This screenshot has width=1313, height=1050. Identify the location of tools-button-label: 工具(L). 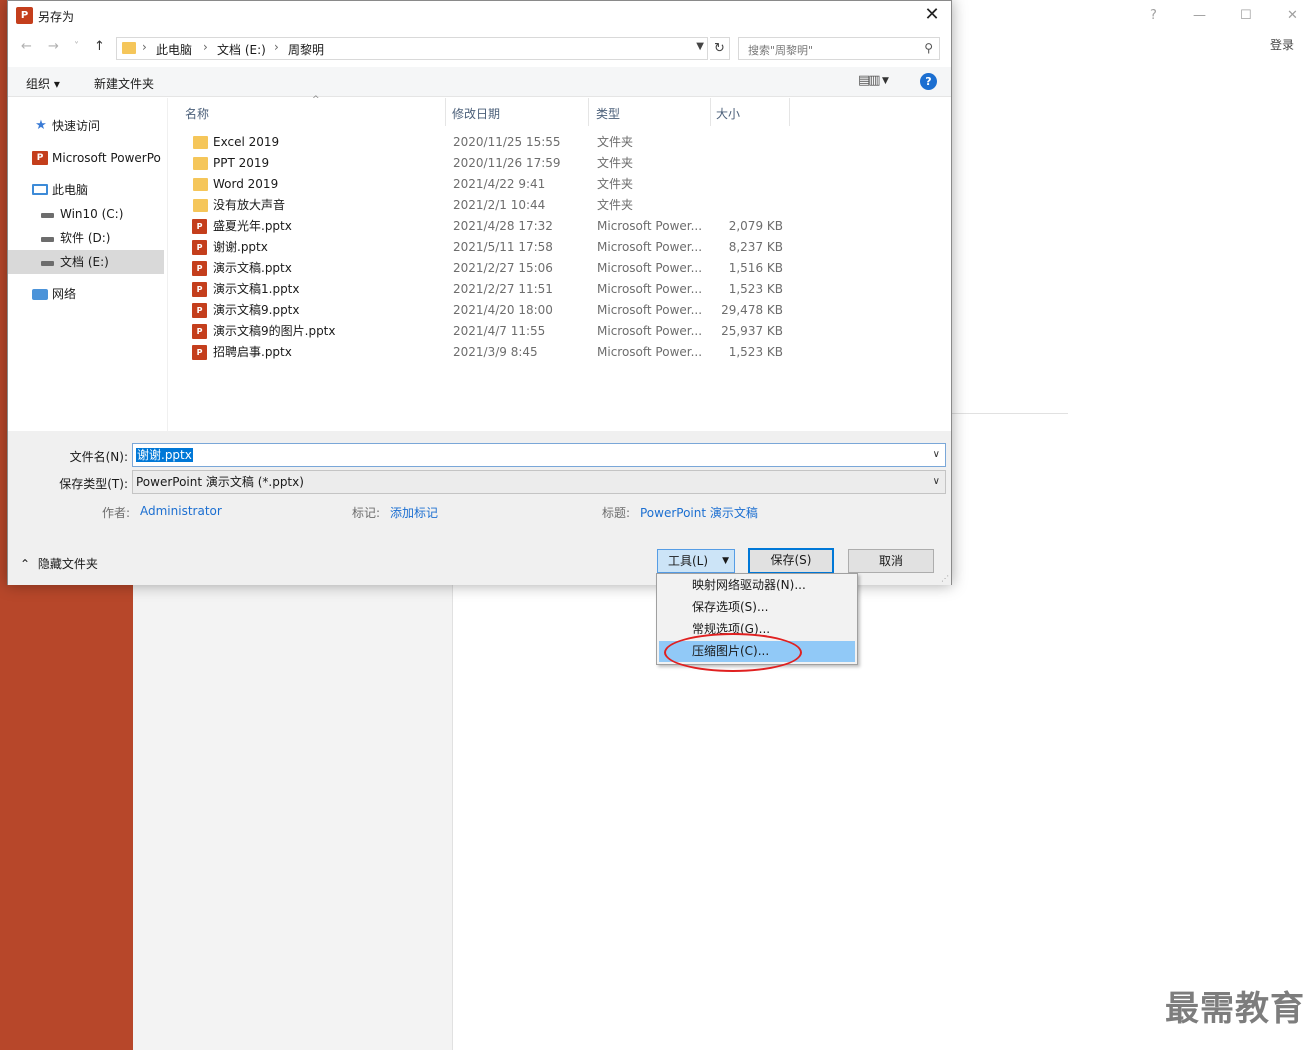
(688, 561).